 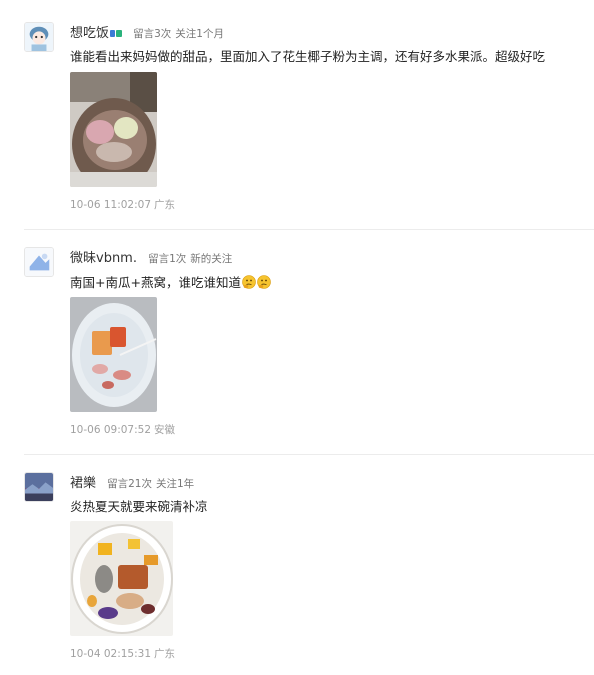 I want to click on comment-text: 南国+南瓜+燕窝，谁吃谁知道, so click(x=155, y=282).